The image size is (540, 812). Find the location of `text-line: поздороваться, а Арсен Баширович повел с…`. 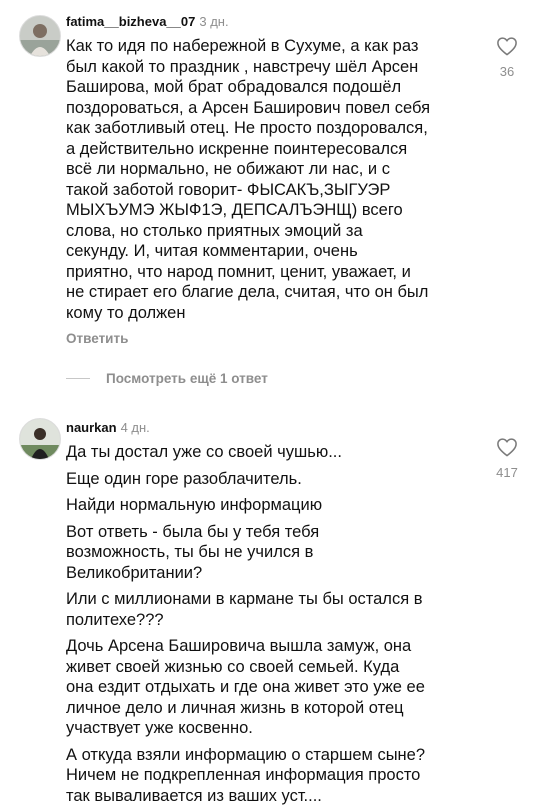

text-line: поздороваться, а Арсен Баширович повел с… is located at coordinates (248, 107).